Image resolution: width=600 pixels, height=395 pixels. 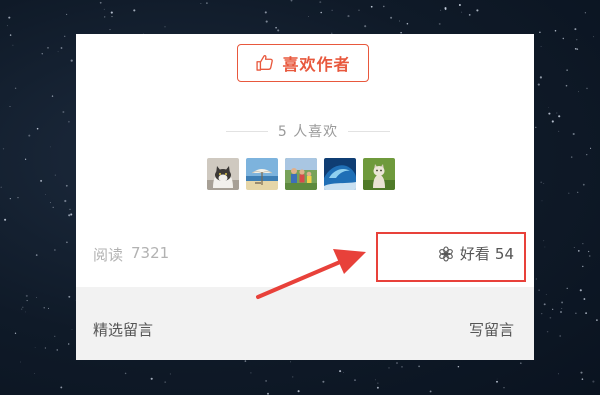 I want to click on flower-icon, so click(x=446, y=253).